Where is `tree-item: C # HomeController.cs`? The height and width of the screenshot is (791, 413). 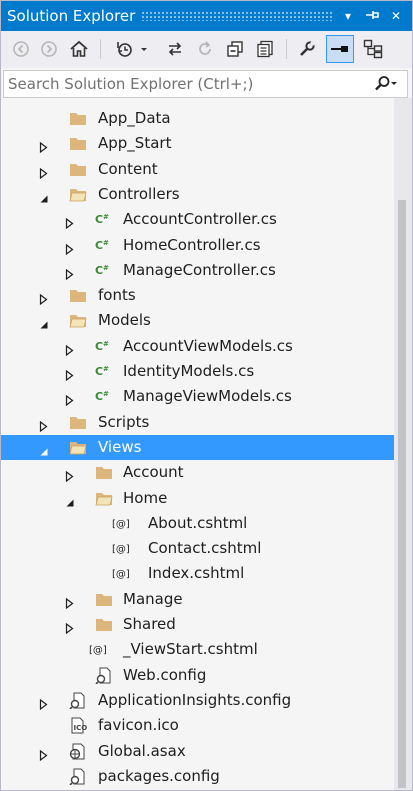
tree-item: C # HomeController.cs is located at coordinates (197, 245).